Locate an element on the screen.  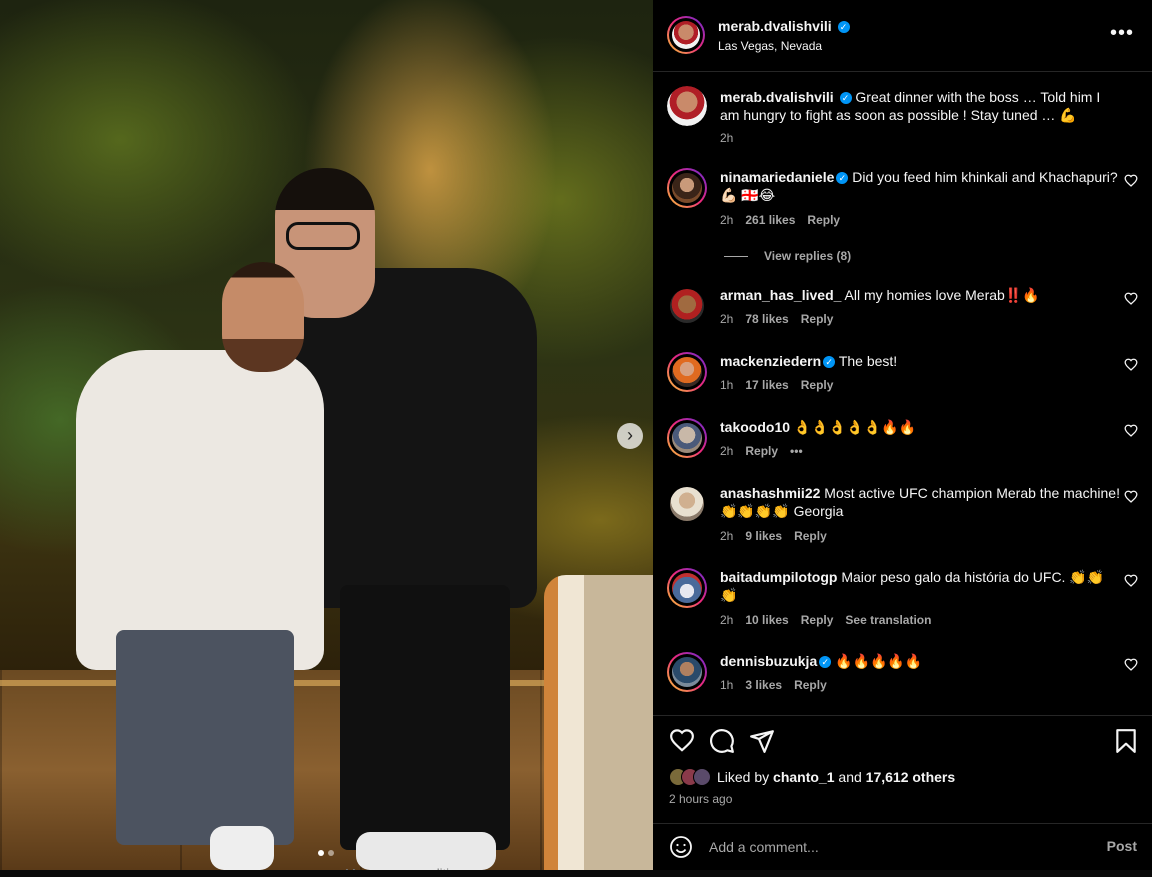
photo-person-right-shoes is located at coordinates (426, 851).